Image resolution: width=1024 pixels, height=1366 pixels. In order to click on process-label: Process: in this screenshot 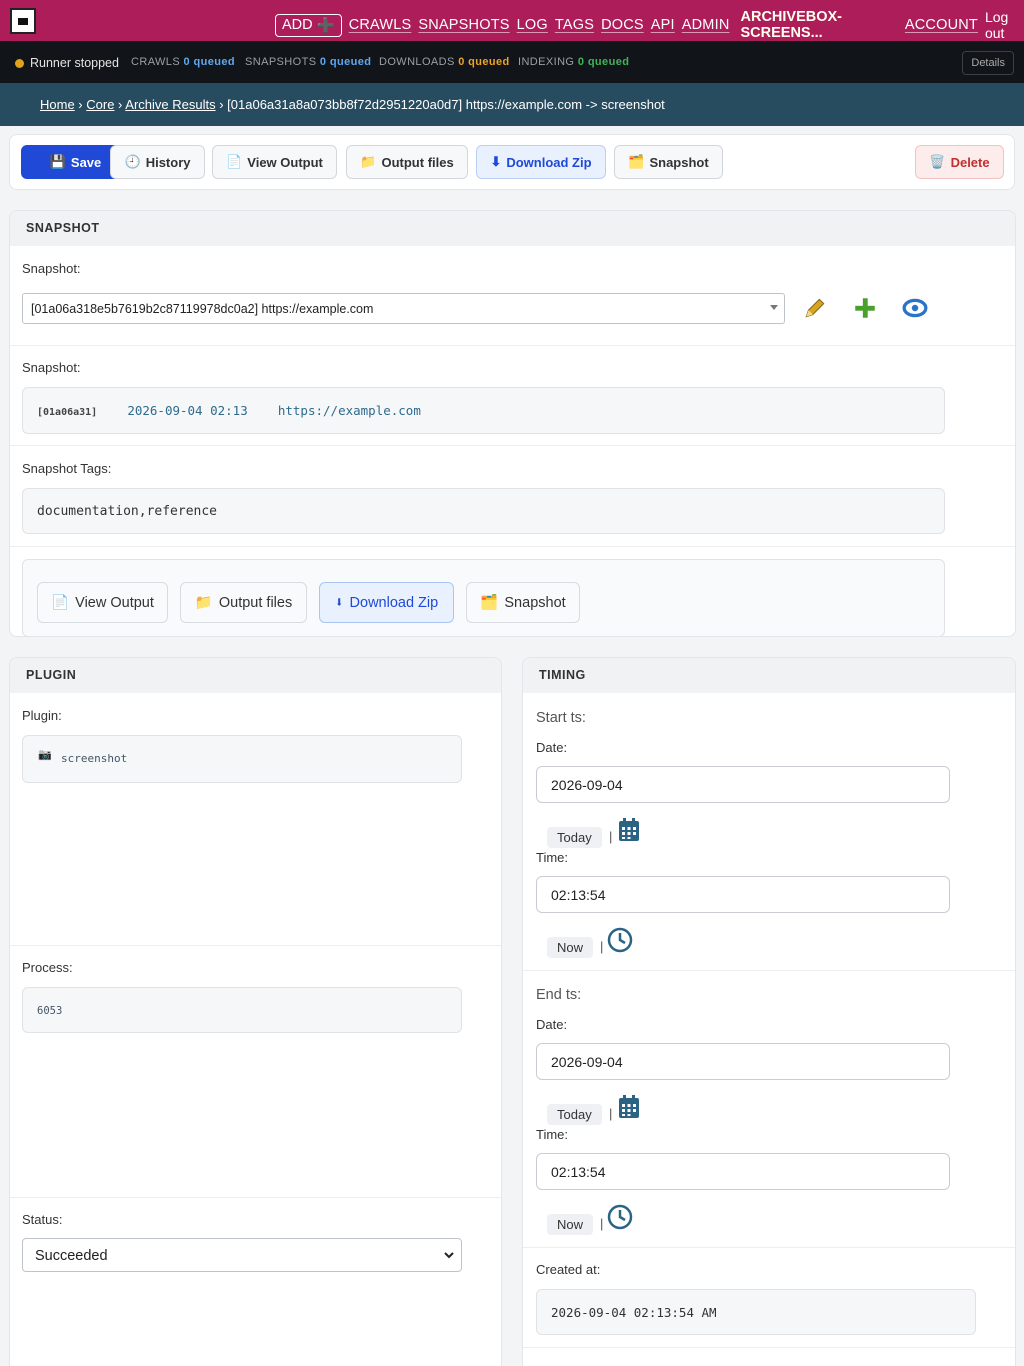, I will do `click(47, 967)`.